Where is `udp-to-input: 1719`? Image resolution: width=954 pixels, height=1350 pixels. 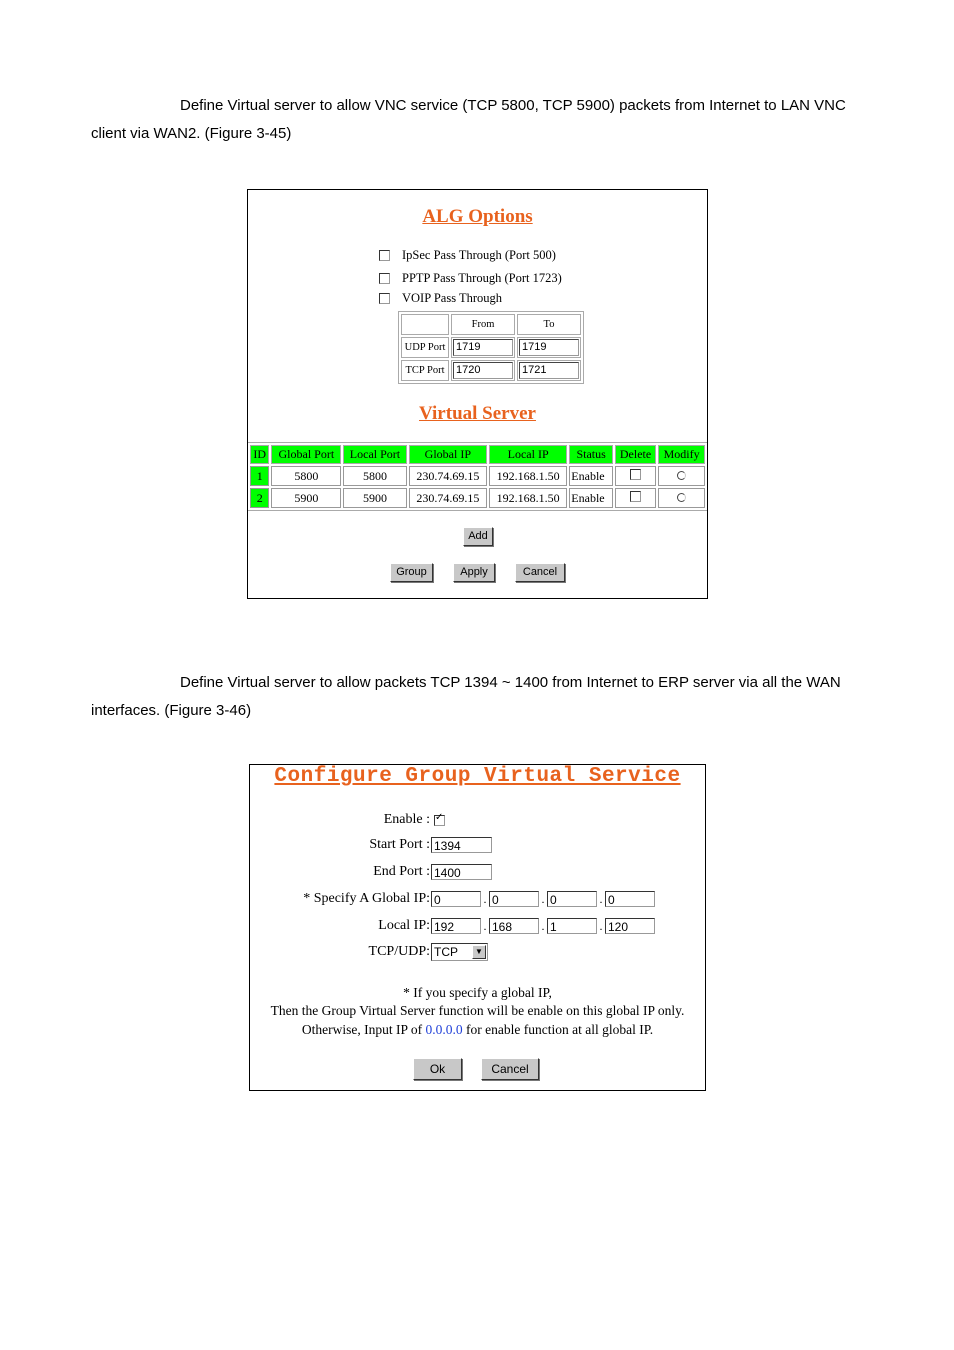 udp-to-input: 1719 is located at coordinates (549, 347).